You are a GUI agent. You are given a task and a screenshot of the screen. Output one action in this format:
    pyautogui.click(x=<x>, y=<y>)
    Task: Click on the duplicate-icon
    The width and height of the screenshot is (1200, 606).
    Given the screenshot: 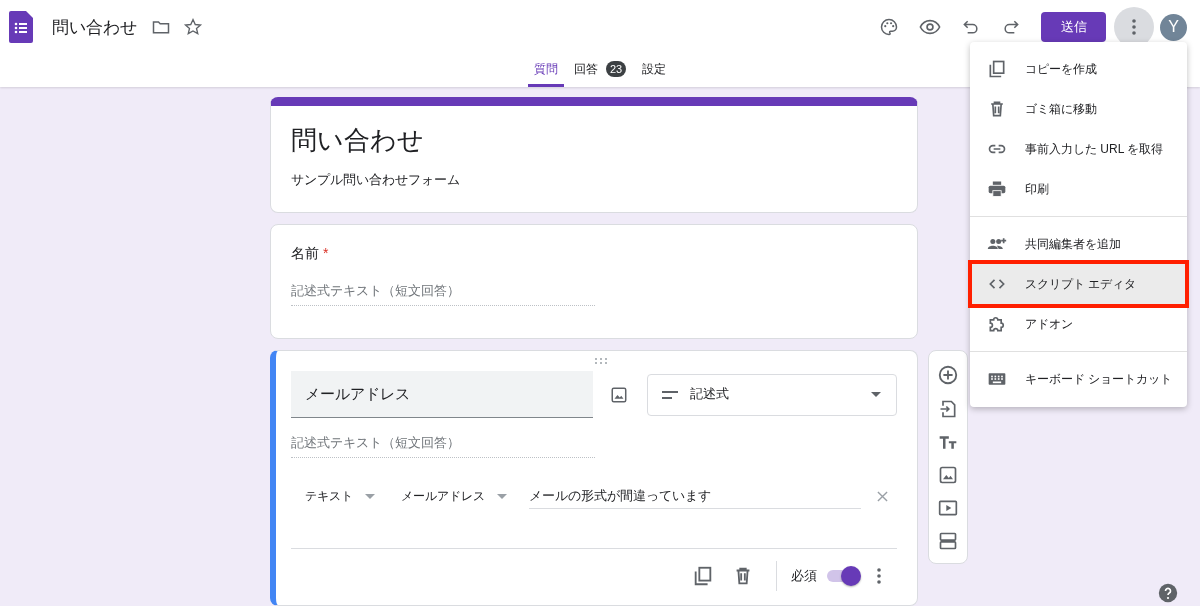 What is the action you would take?
    pyautogui.click(x=703, y=576)
    